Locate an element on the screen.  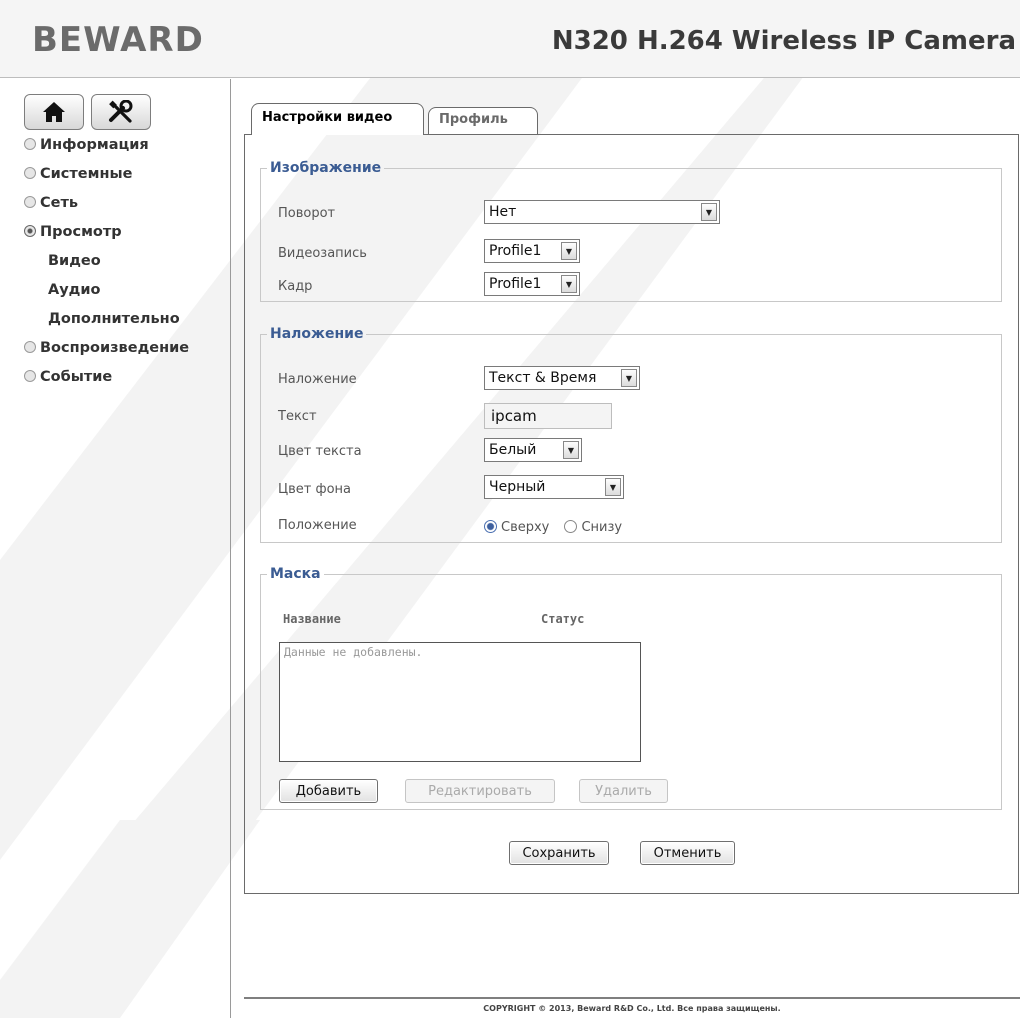
menu-item-label: Системные is located at coordinates (86, 174).